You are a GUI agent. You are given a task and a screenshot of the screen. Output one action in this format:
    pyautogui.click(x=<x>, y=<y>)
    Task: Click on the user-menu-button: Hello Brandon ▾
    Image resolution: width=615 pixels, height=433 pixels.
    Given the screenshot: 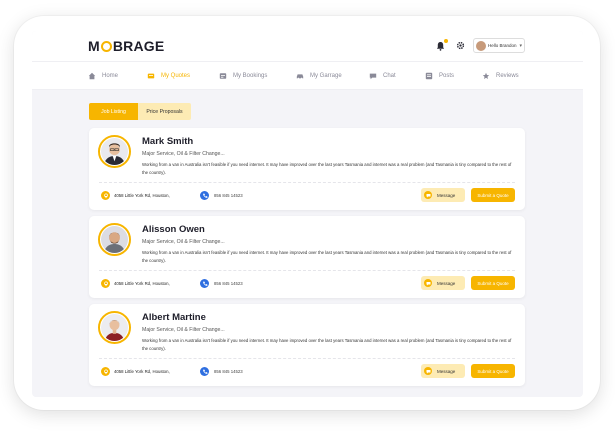 What is the action you would take?
    pyautogui.click(x=499, y=45)
    